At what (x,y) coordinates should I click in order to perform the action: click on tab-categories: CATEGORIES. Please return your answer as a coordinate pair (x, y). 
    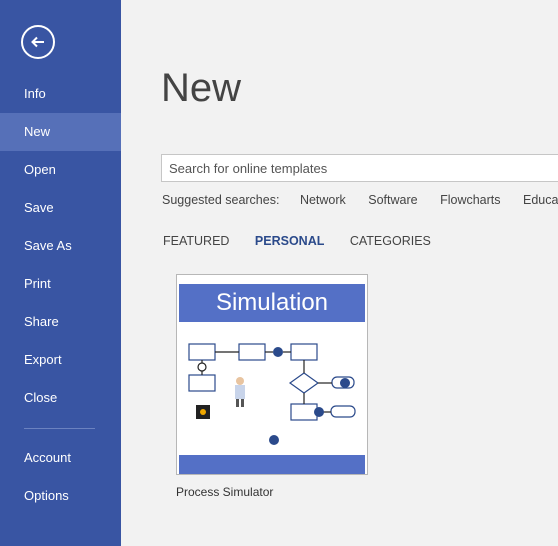
    Looking at the image, I should click on (390, 241).